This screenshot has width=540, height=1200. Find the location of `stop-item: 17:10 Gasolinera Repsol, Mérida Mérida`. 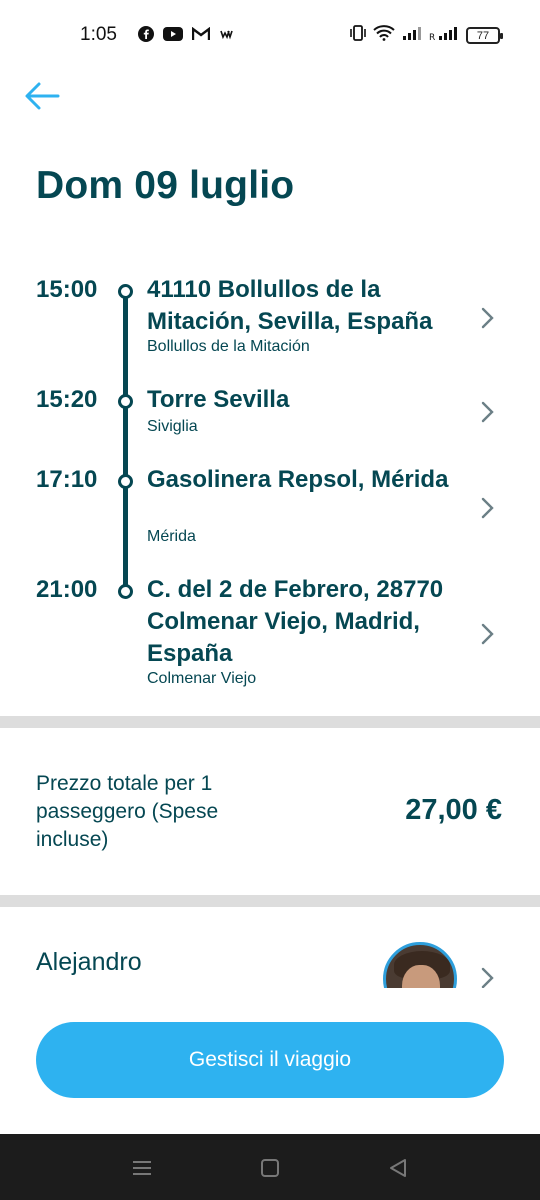

stop-item: 17:10 Gasolinera Repsol, Mérida Mérida is located at coordinates (270, 510).